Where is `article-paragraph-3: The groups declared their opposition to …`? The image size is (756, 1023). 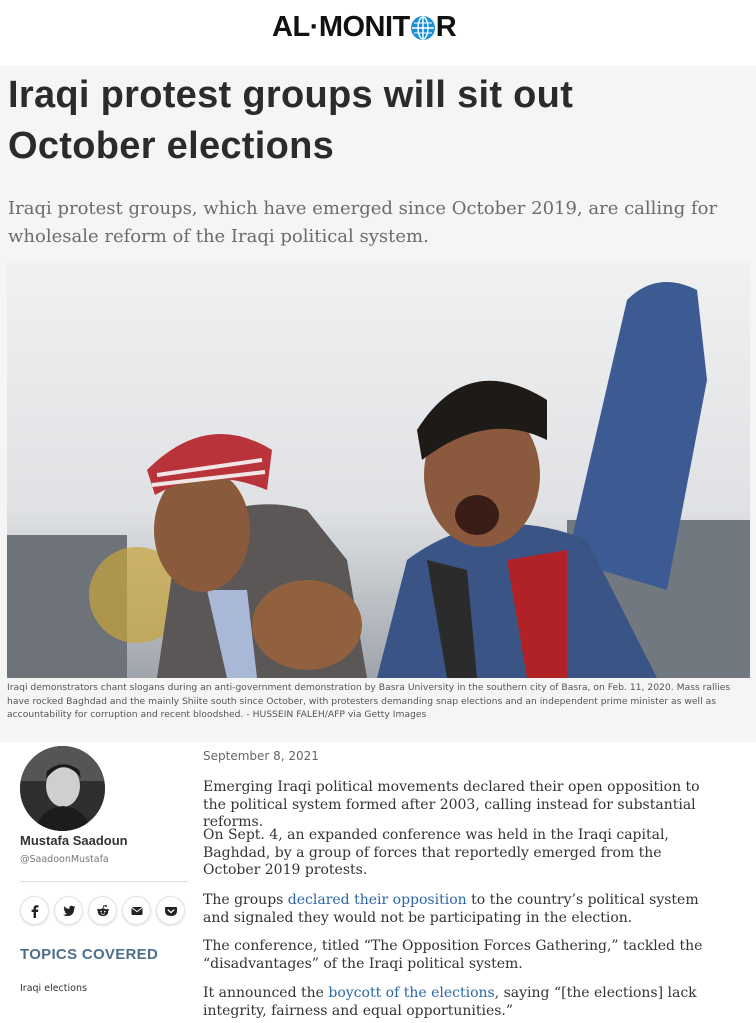
article-paragraph-3: The groups declared their opposition to … is located at coordinates (463, 909).